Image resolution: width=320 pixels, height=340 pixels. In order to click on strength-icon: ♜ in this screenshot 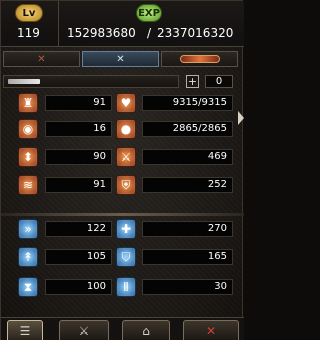, I will do `click(28, 103)`.